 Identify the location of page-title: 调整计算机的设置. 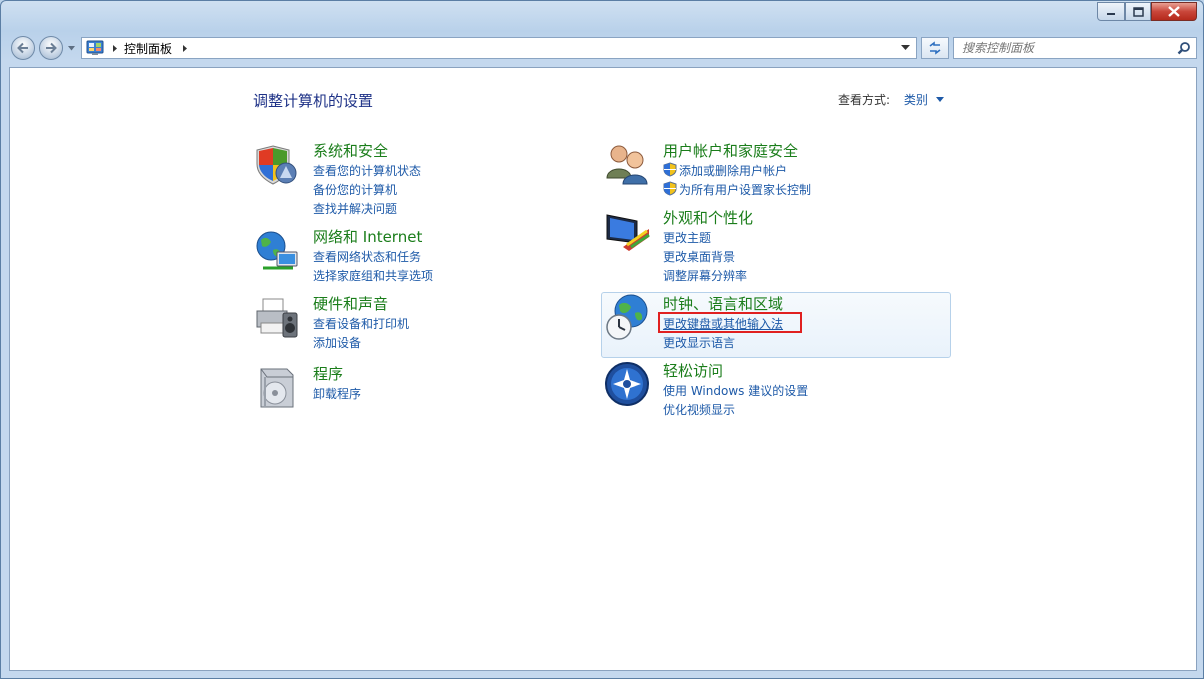
(313, 101).